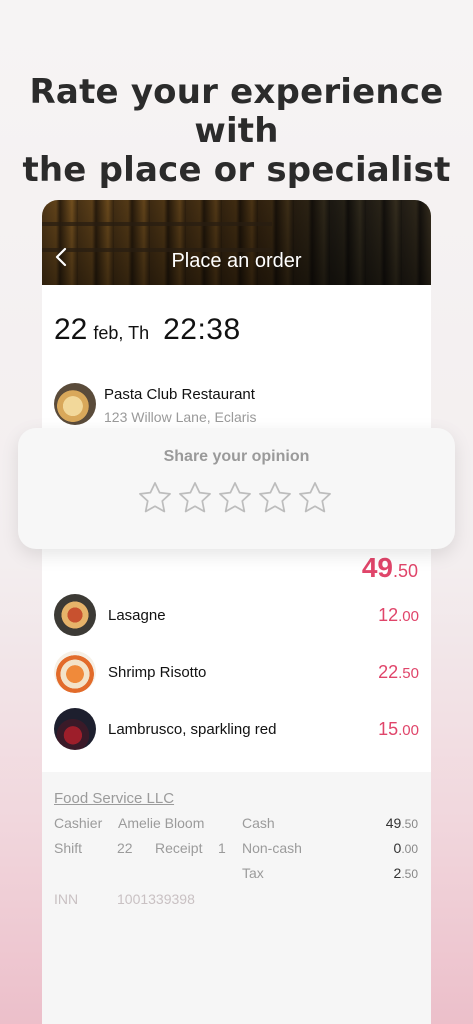 Image resolution: width=473 pixels, height=1024 pixels. I want to click on total-decimal: .50, so click(405, 571).